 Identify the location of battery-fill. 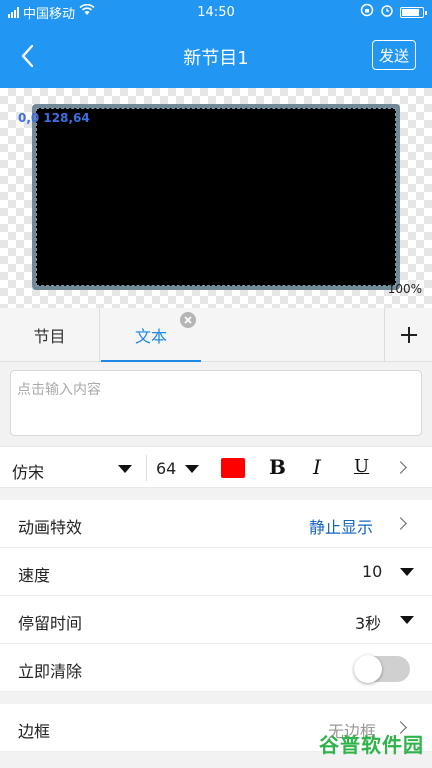
(411, 12).